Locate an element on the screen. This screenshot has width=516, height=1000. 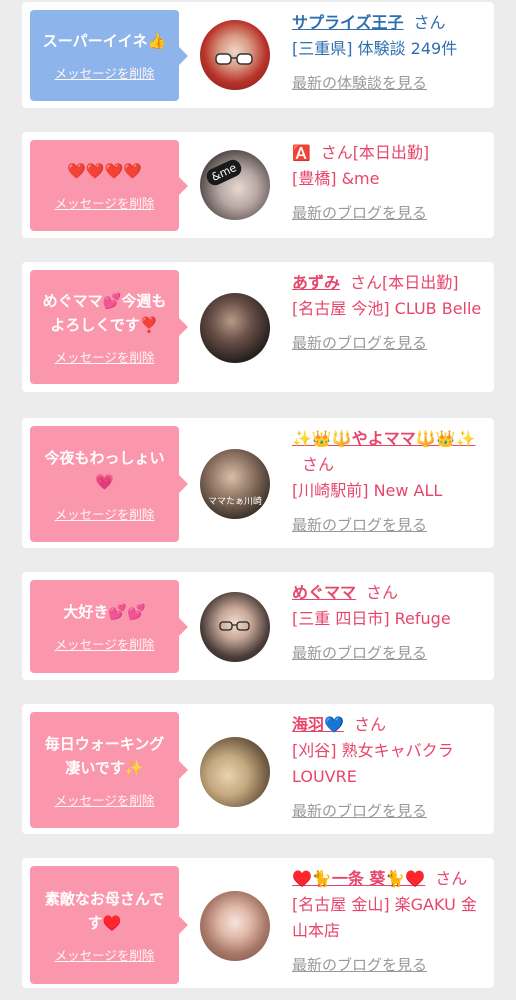
avatar: ママたぁ川崎 is located at coordinates (235, 484).